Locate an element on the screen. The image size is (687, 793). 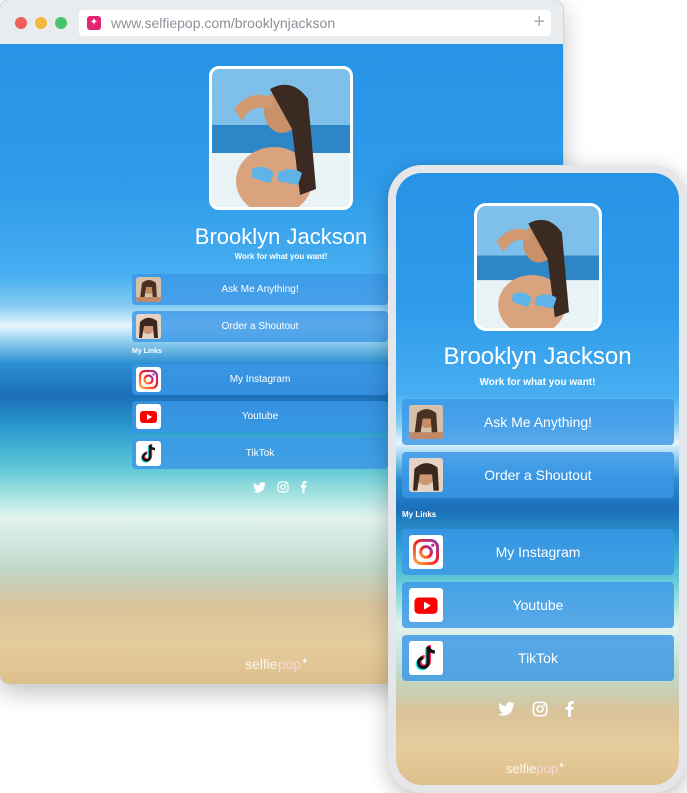
service-label: Ask Me Anything! is located at coordinates (260, 289).